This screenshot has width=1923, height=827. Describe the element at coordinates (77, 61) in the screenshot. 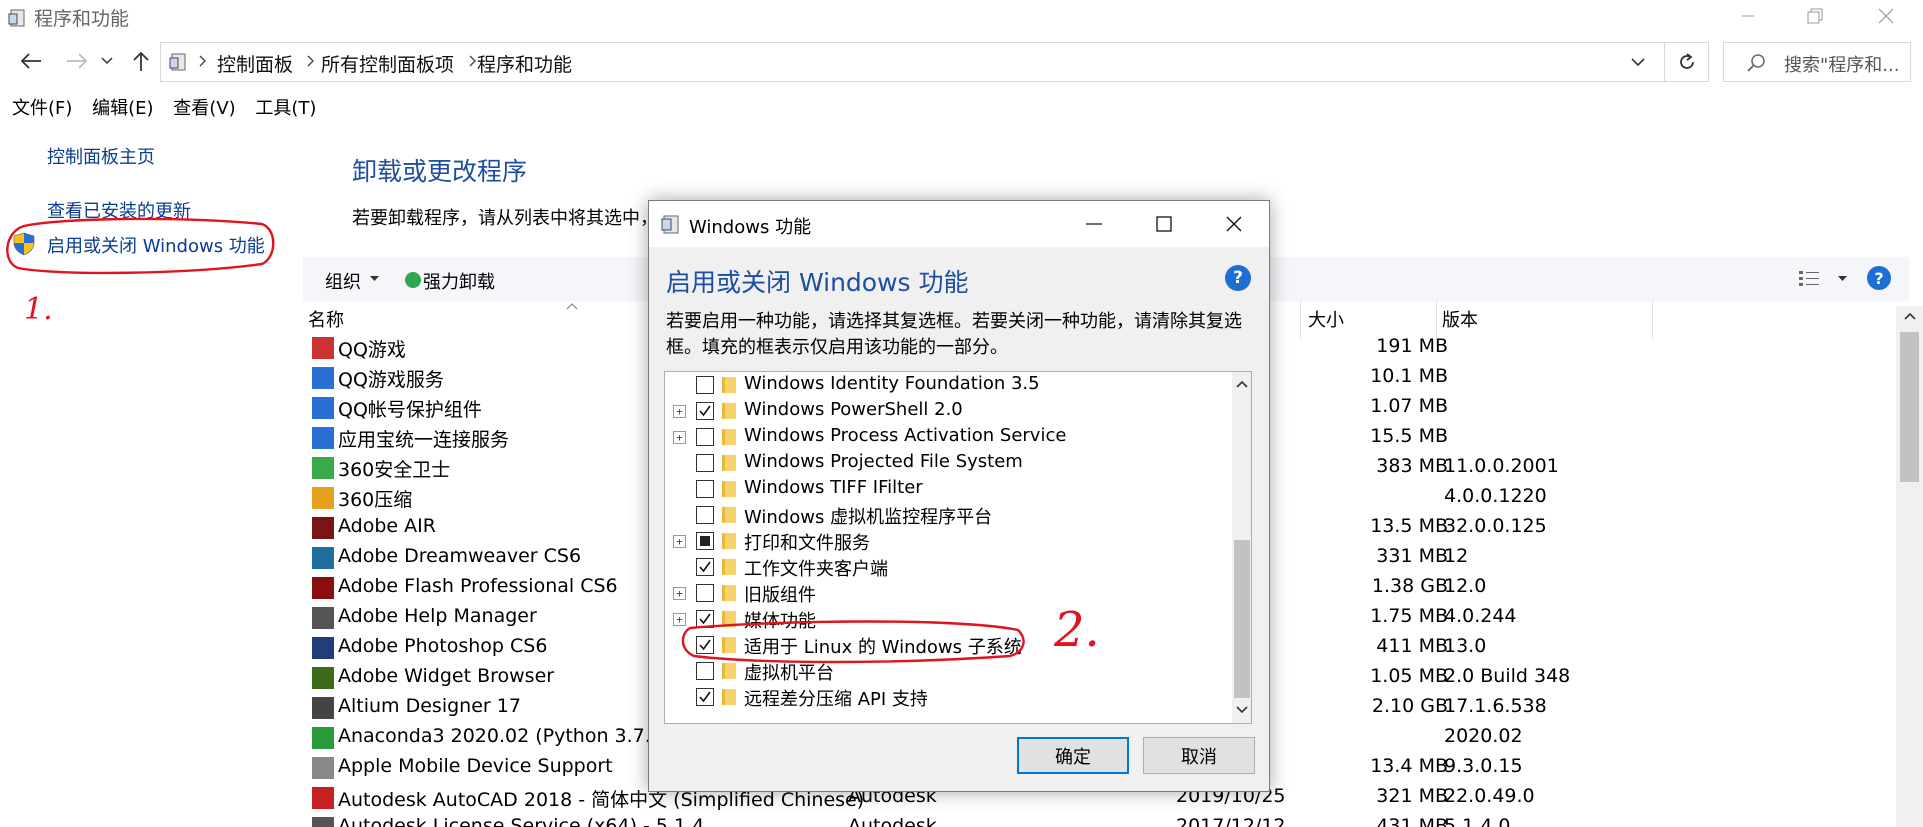

I see `forward-button` at that location.